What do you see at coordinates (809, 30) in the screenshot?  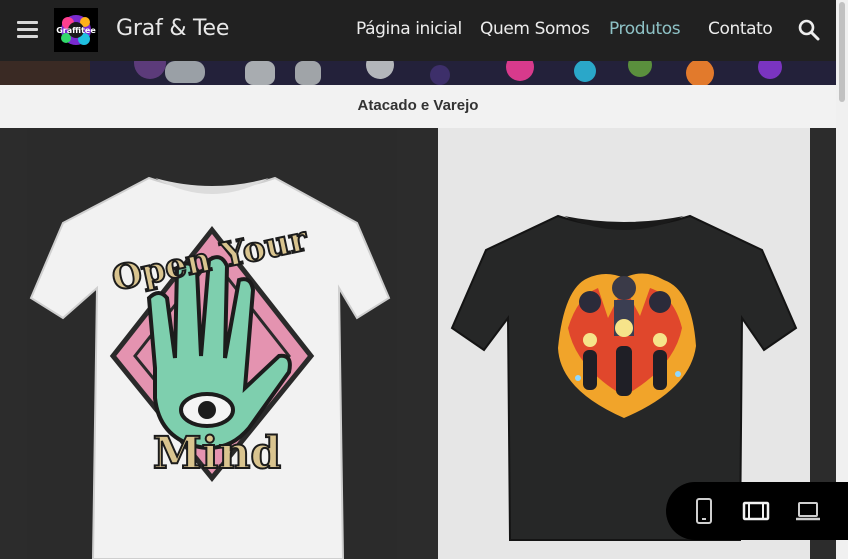 I see `search-icon` at bounding box center [809, 30].